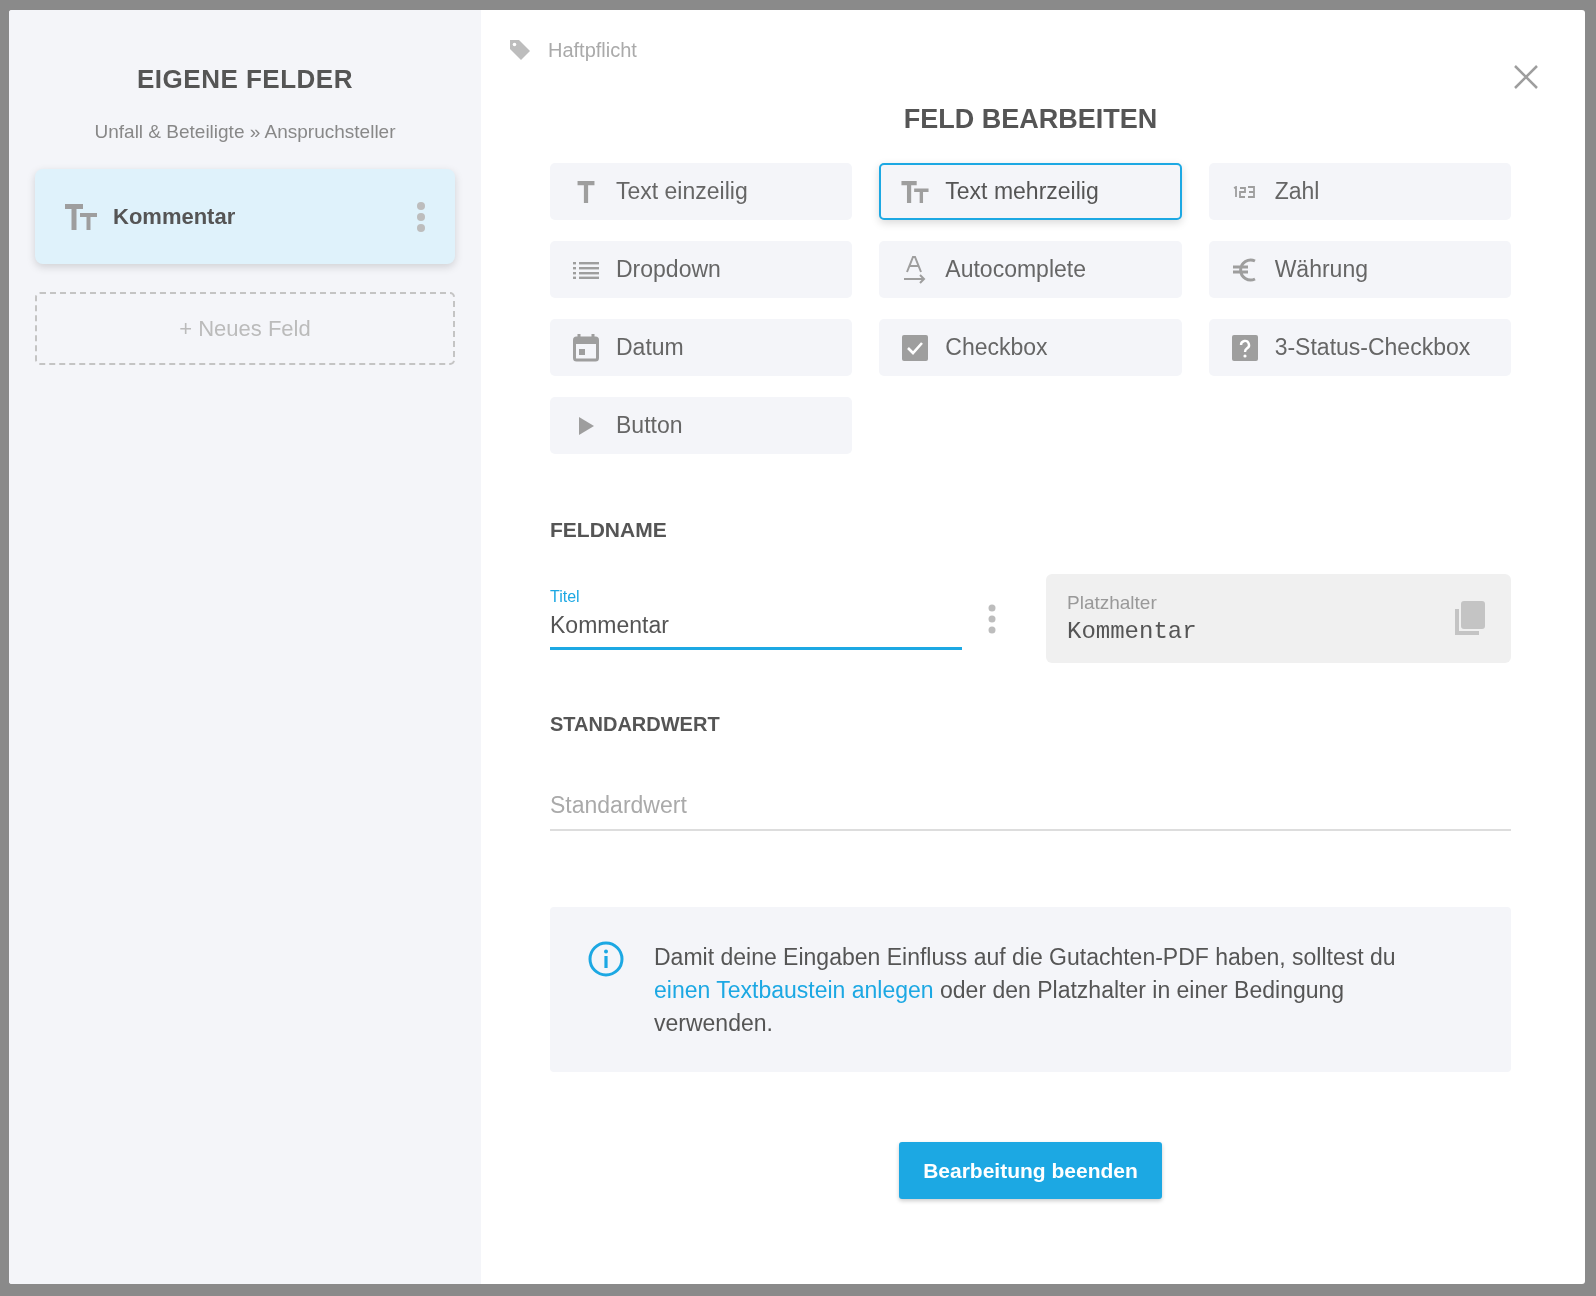 This screenshot has height=1296, width=1596. Describe the element at coordinates (520, 50) in the screenshot. I see `tag-icon` at that location.